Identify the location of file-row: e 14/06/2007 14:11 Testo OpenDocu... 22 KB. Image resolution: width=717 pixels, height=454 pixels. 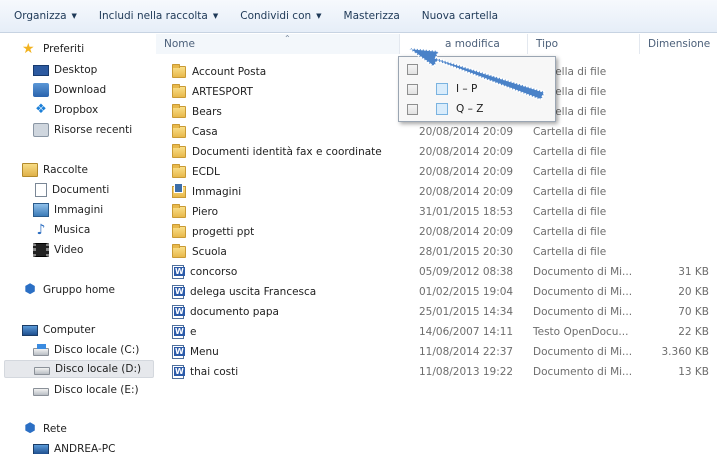
(436, 332).